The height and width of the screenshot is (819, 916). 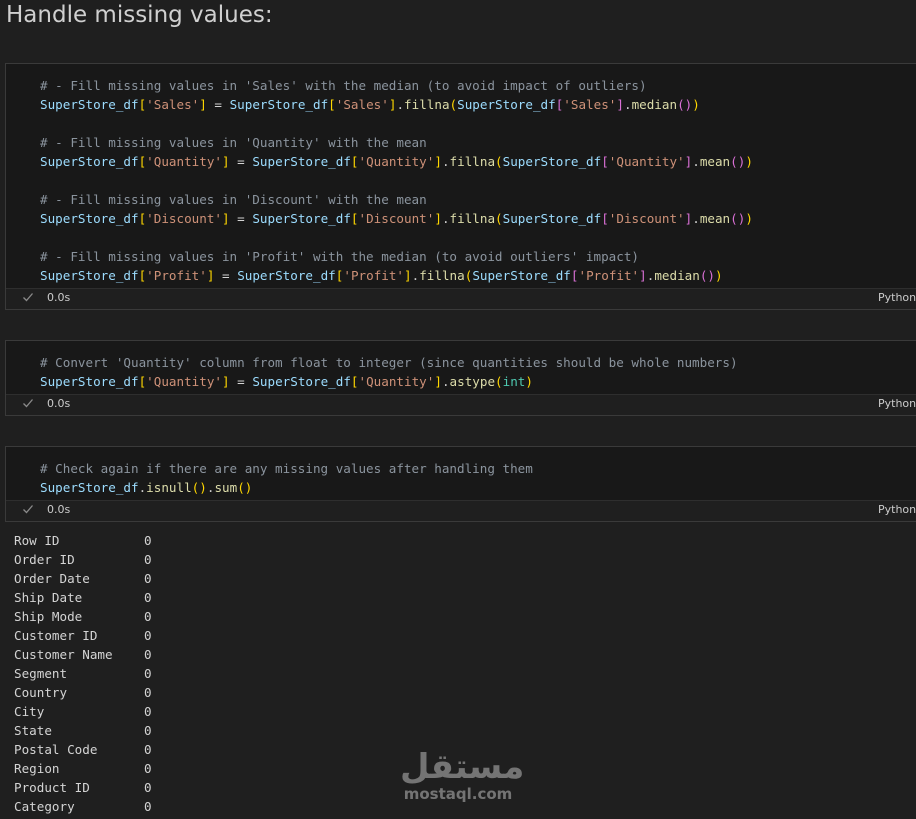 What do you see at coordinates (462, 767) in the screenshot?
I see `watermark-logo: مستقل` at bounding box center [462, 767].